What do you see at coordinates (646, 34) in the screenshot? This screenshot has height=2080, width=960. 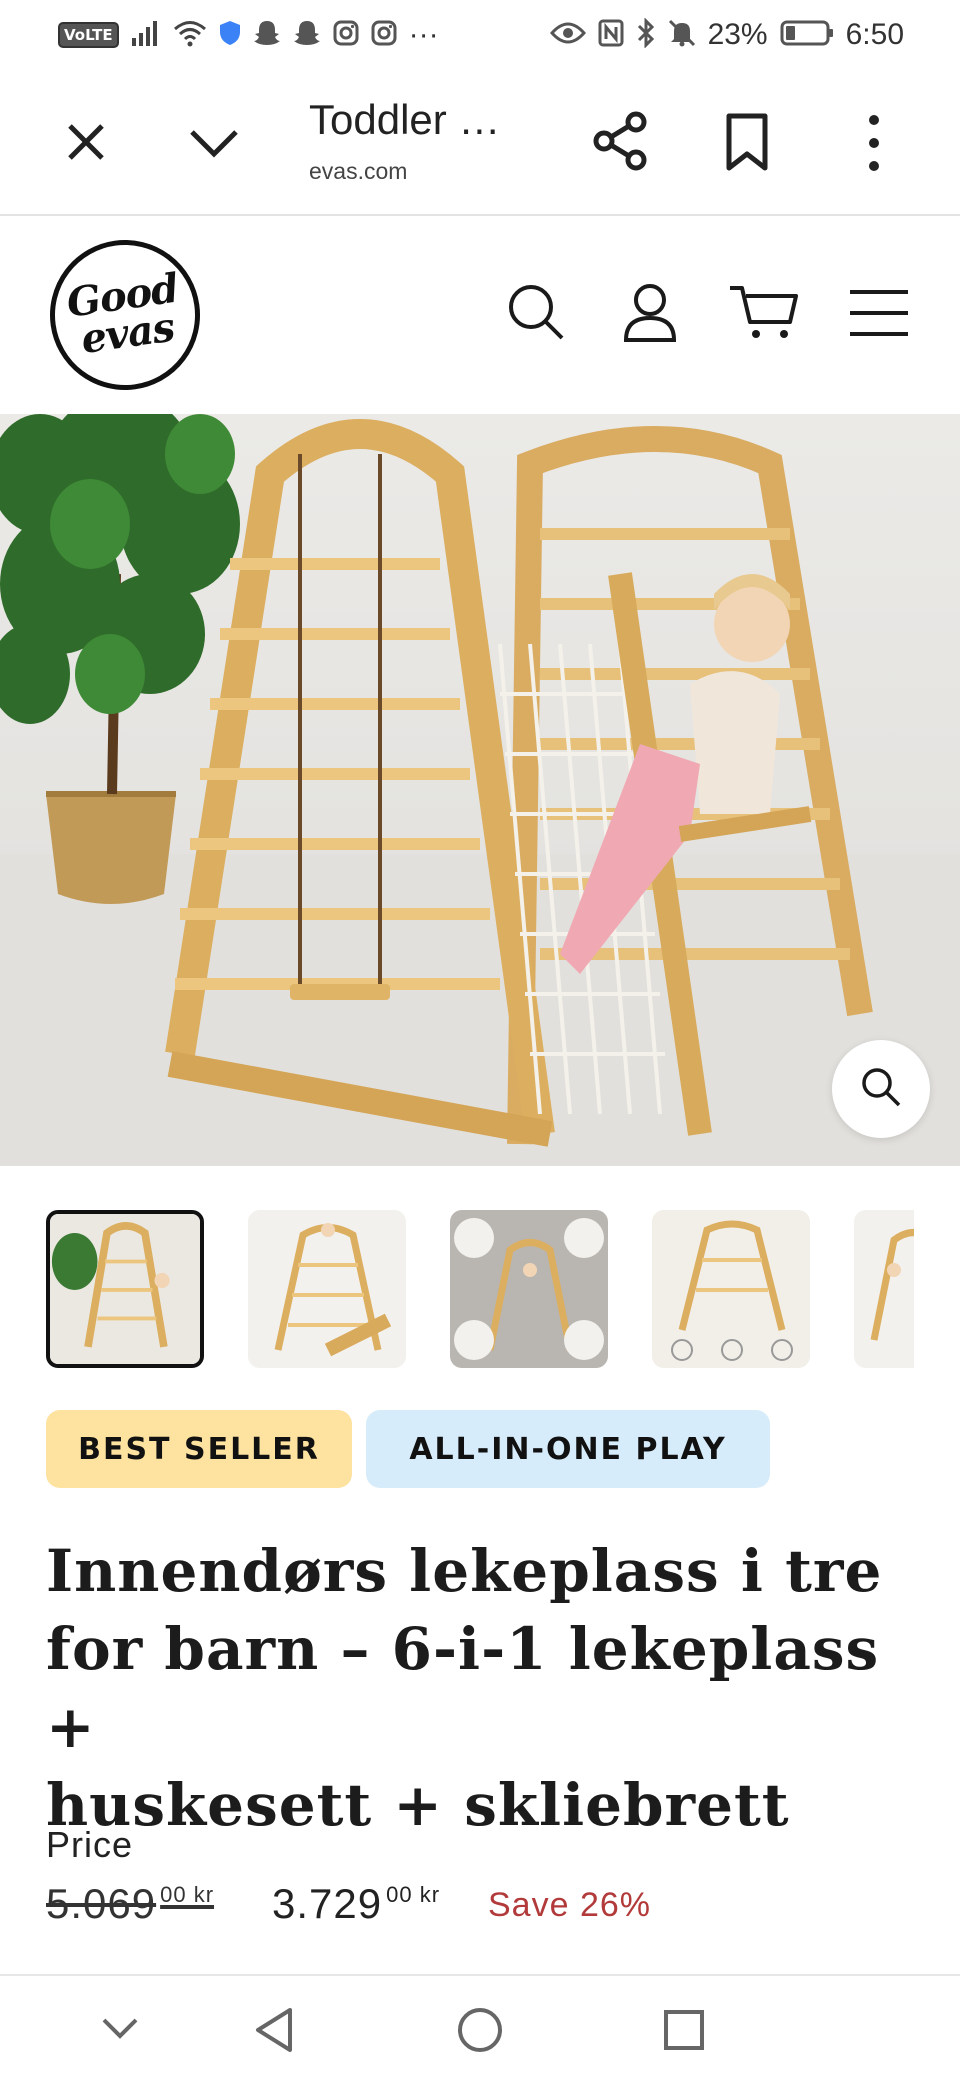 I see `bluetooth-icon` at bounding box center [646, 34].